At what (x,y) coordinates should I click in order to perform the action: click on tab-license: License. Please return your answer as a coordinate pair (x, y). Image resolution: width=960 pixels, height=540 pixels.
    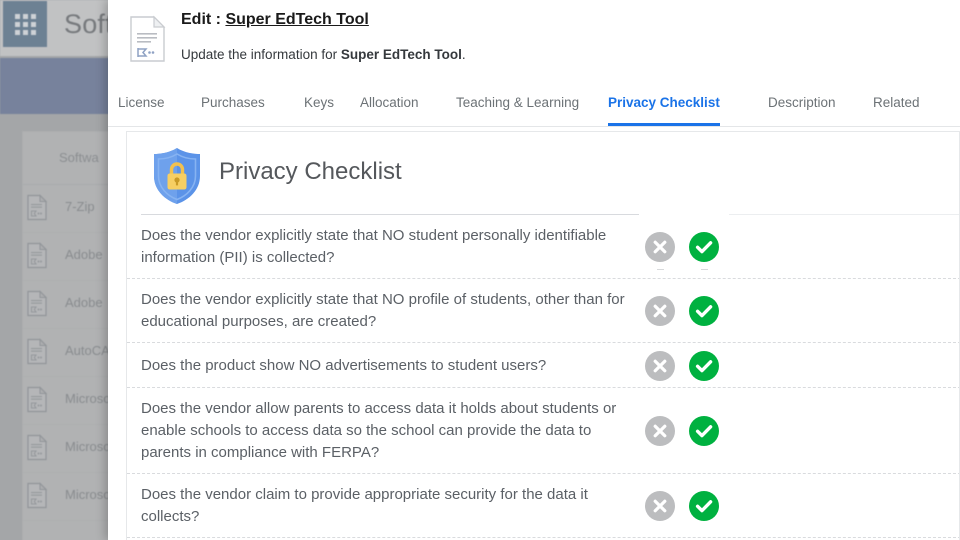
    Looking at the image, I should click on (141, 103).